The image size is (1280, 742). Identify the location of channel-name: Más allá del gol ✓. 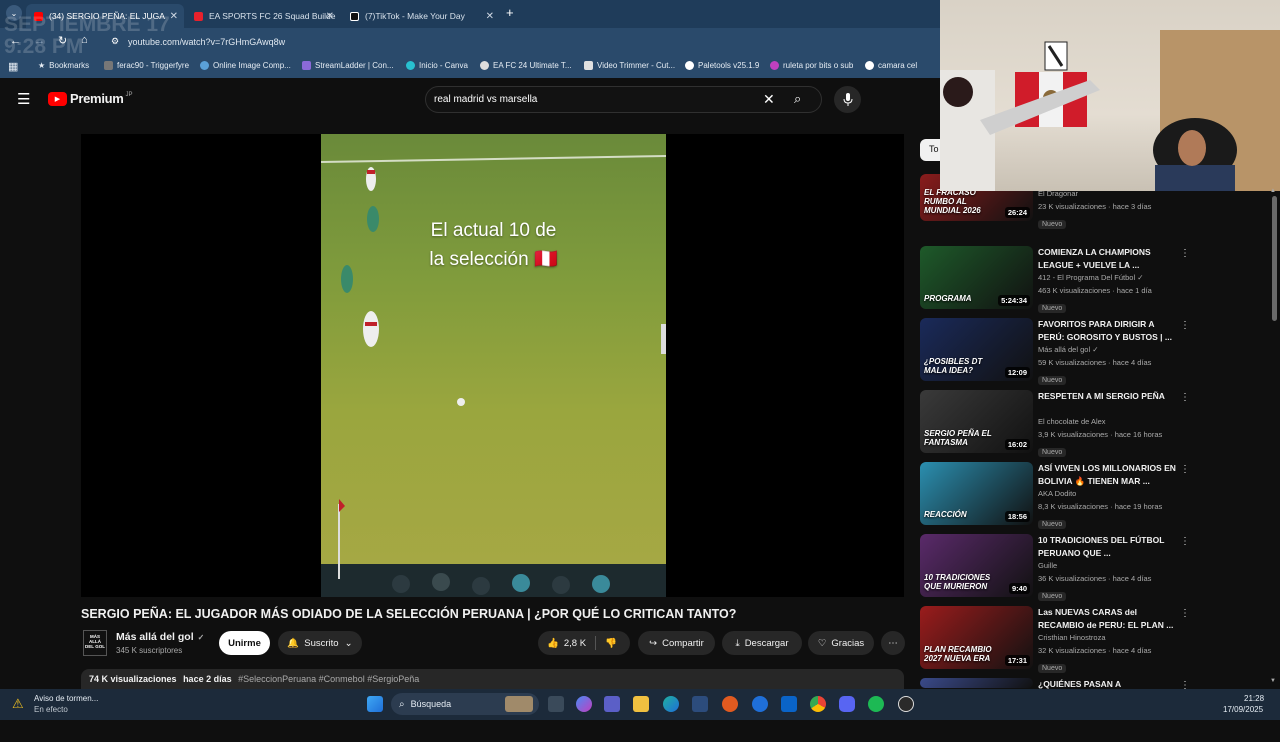
(160, 637).